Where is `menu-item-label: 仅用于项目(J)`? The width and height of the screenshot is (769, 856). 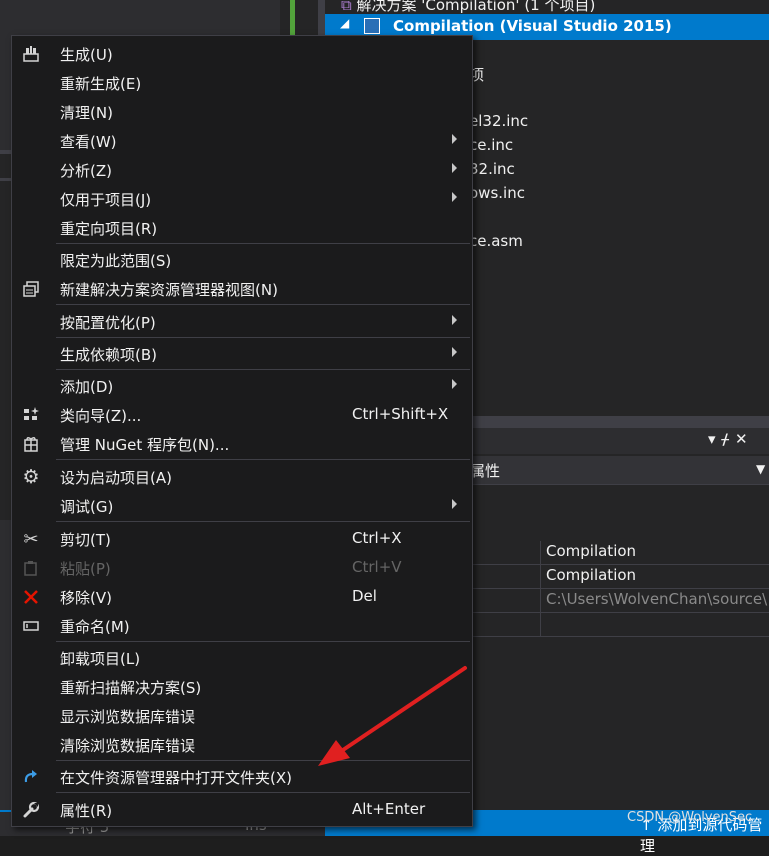
menu-item-label: 仅用于项目(J) is located at coordinates (106, 200).